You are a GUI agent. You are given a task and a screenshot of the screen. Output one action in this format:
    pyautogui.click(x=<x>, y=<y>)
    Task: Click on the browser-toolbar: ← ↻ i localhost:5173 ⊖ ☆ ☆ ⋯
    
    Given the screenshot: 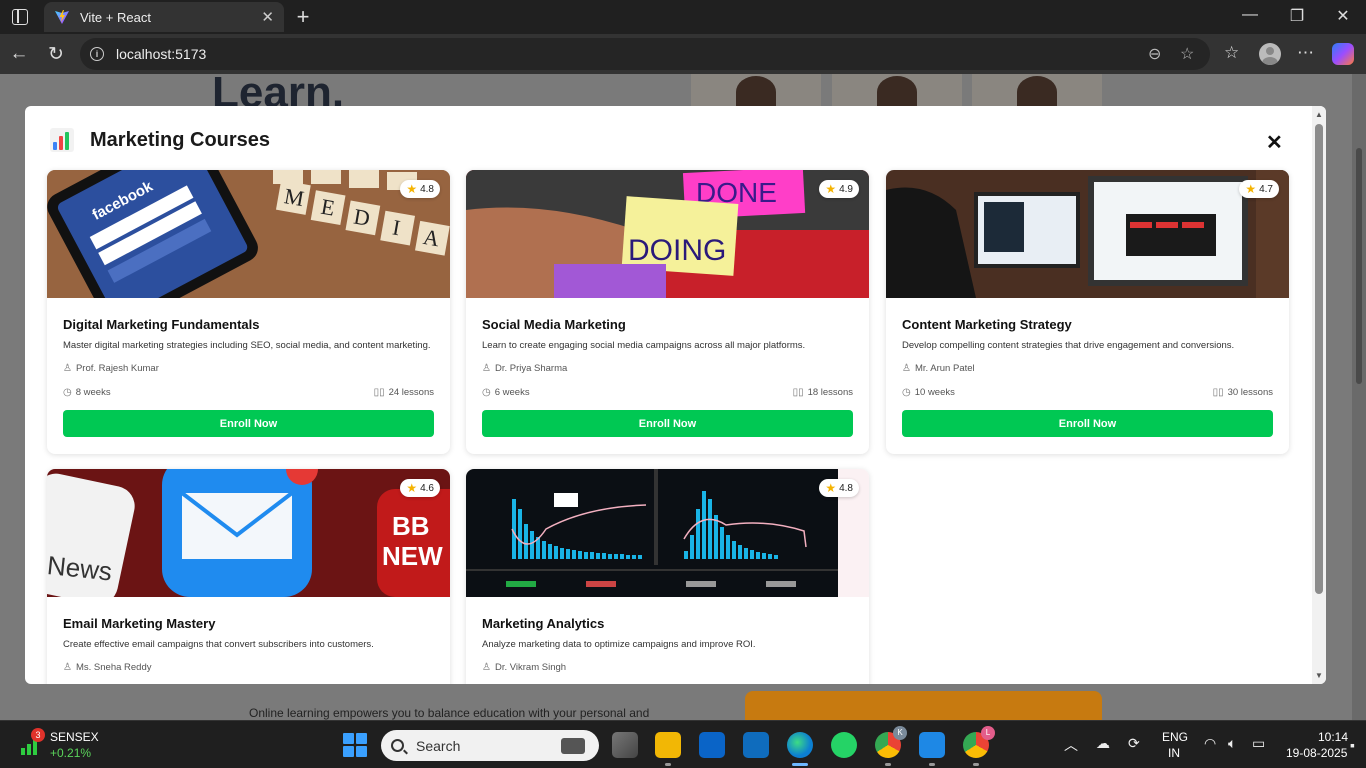 What is the action you would take?
    pyautogui.click(x=683, y=54)
    